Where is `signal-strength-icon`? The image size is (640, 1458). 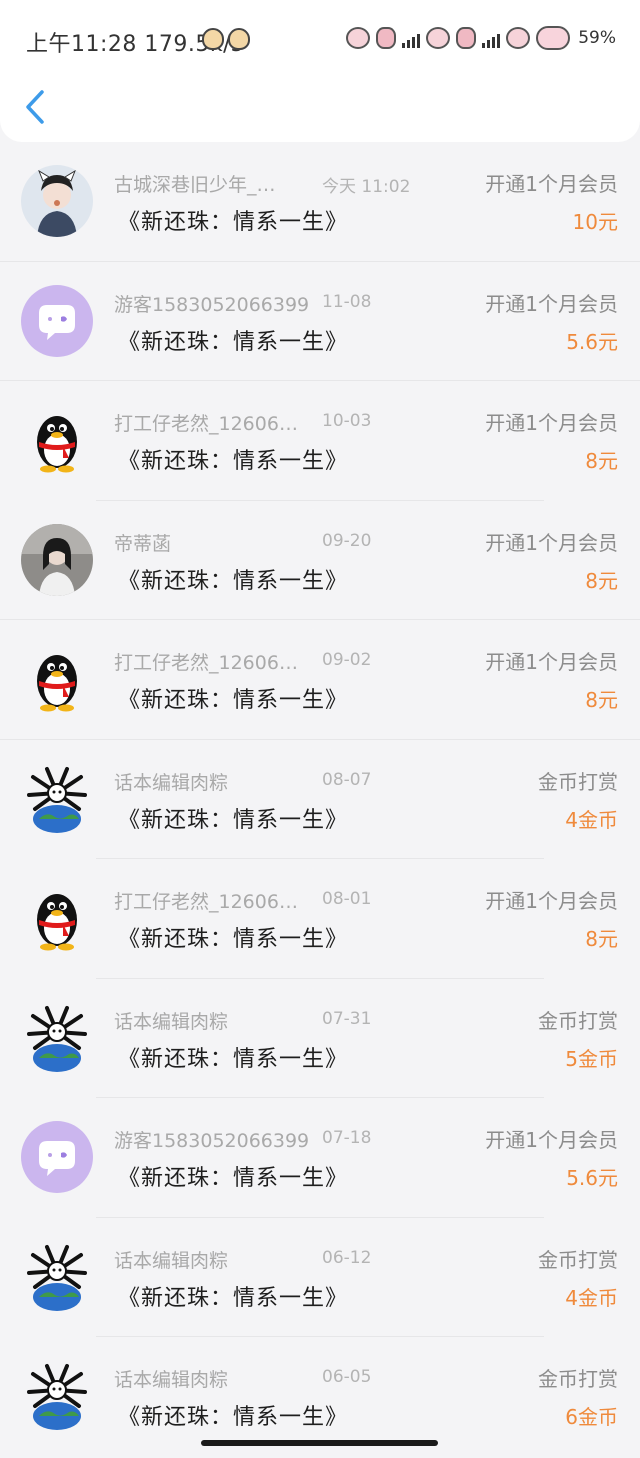
signal-strength-icon is located at coordinates (411, 38).